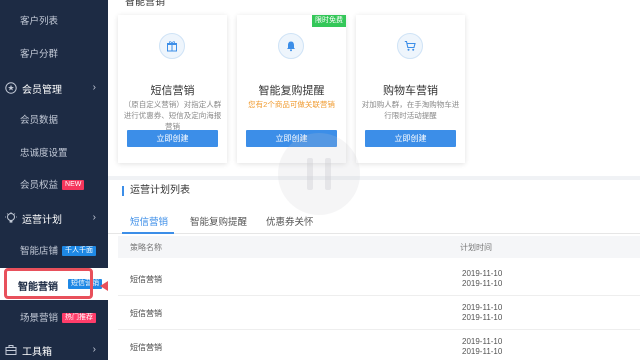 The width and height of the screenshot is (640, 360). Describe the element at coordinates (410, 46) in the screenshot. I see `cart-icon` at that location.